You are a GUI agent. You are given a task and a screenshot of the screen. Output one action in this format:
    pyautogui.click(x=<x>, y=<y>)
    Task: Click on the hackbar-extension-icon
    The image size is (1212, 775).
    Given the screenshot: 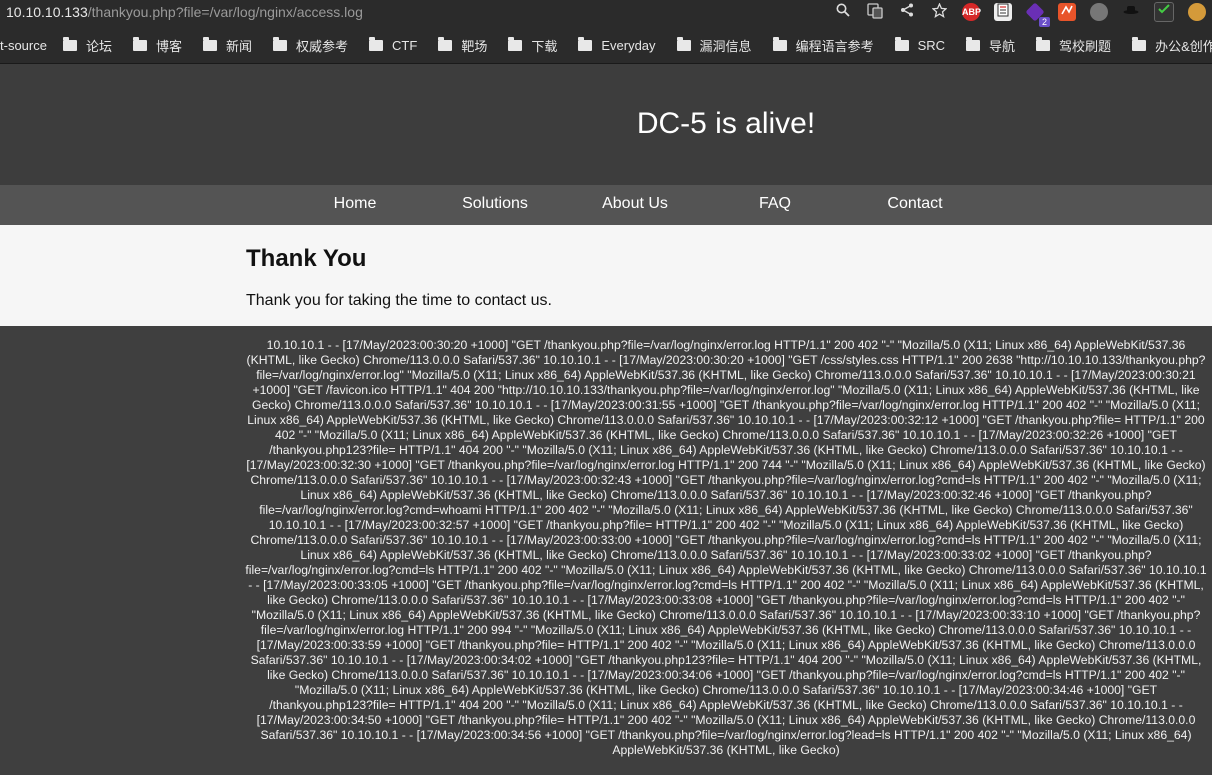 What is the action you would take?
    pyautogui.click(x=1067, y=12)
    